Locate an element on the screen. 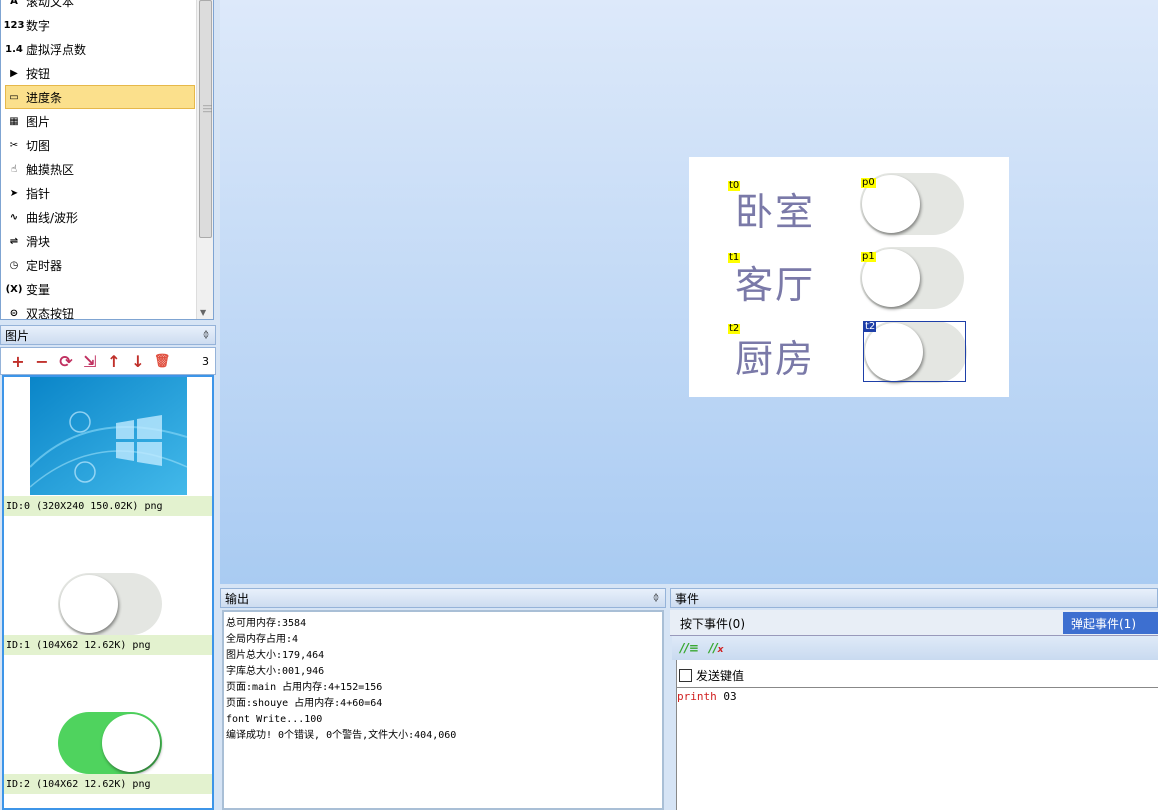  variable-icon: (X) is located at coordinates (14, 289).